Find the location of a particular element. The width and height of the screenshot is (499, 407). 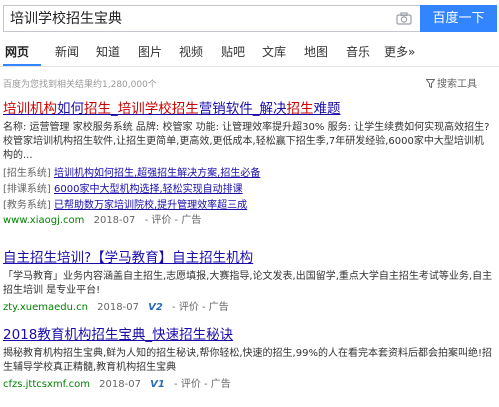

result-title-part: 培训学校招生 is located at coordinates (158, 109).